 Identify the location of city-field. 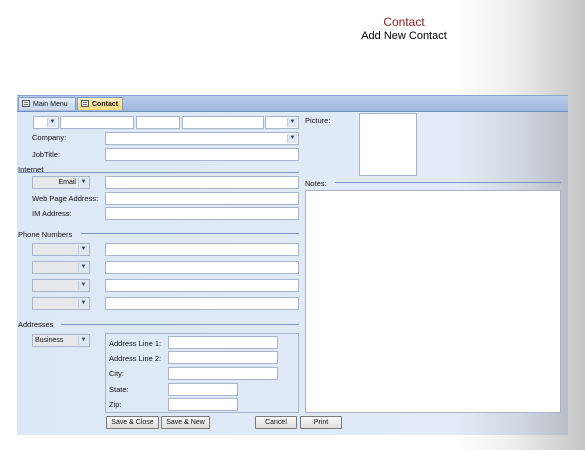
(223, 373).